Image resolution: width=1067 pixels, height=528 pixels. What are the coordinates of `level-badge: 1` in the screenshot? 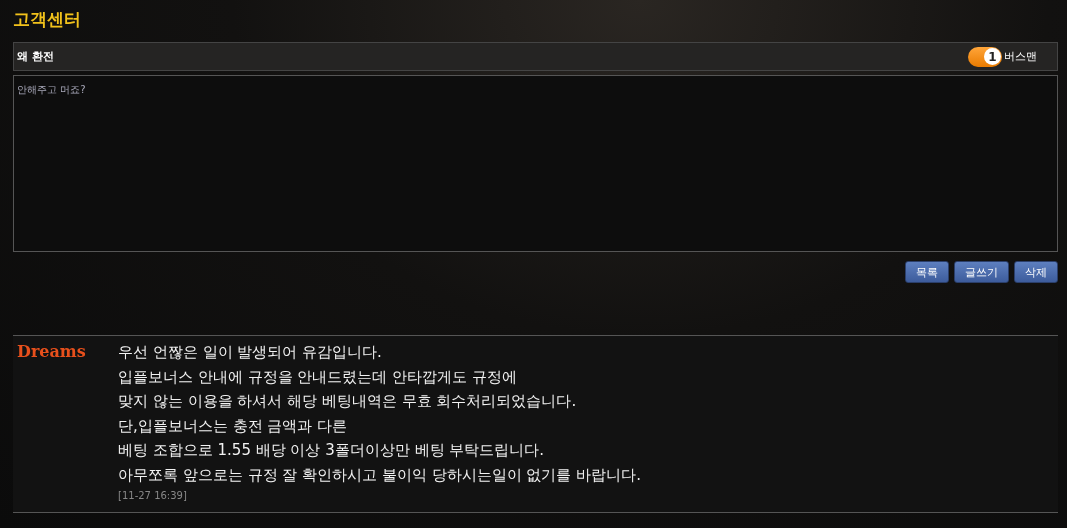 It's located at (985, 56).